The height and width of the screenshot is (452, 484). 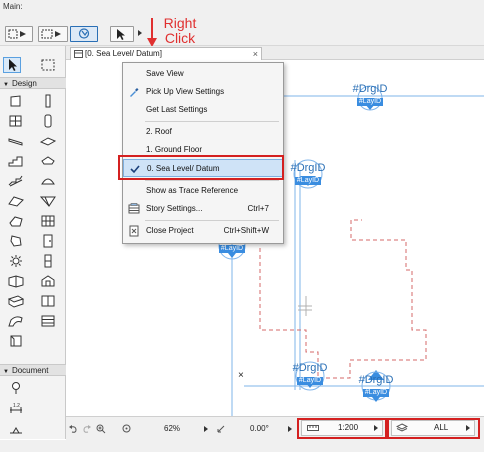 What do you see at coordinates (48, 221) in the screenshot?
I see `curtain-wall-tool` at bounding box center [48, 221].